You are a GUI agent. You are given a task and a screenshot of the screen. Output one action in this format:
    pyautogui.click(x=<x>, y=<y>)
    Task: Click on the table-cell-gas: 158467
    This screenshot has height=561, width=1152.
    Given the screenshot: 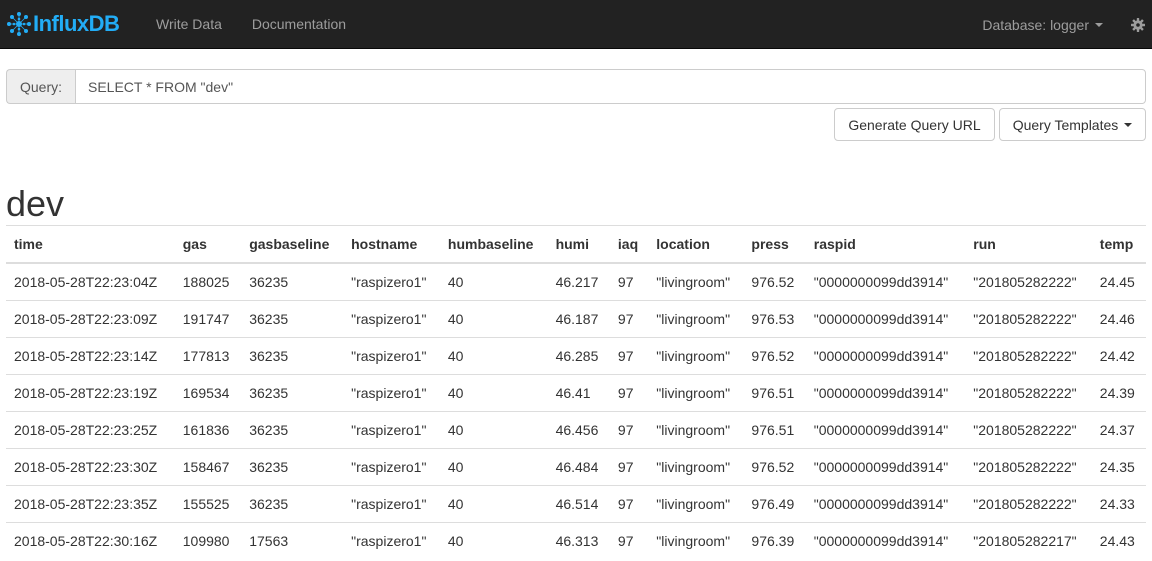 What is the action you would take?
    pyautogui.click(x=208, y=467)
    